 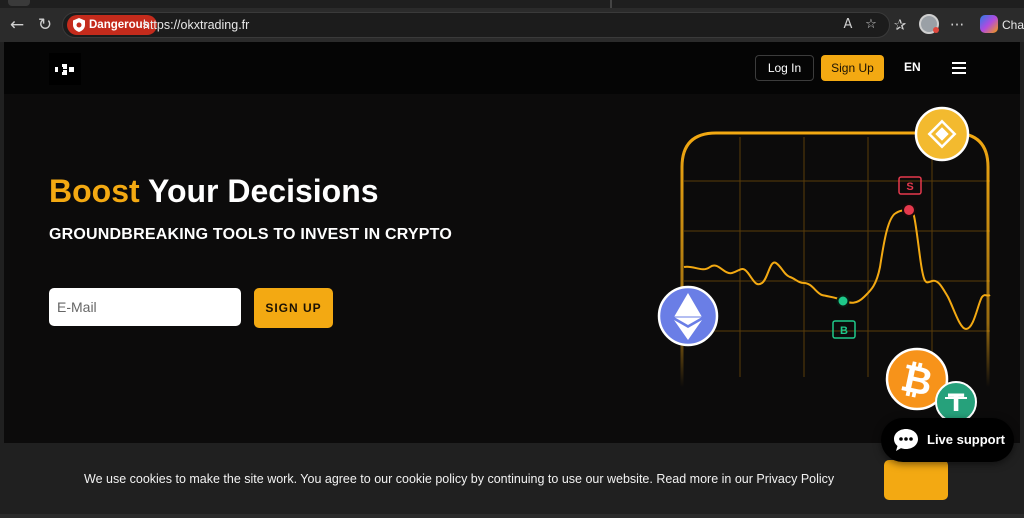 What do you see at coordinates (900, 25) in the screenshot?
I see `favorites-icon: ✰` at bounding box center [900, 25].